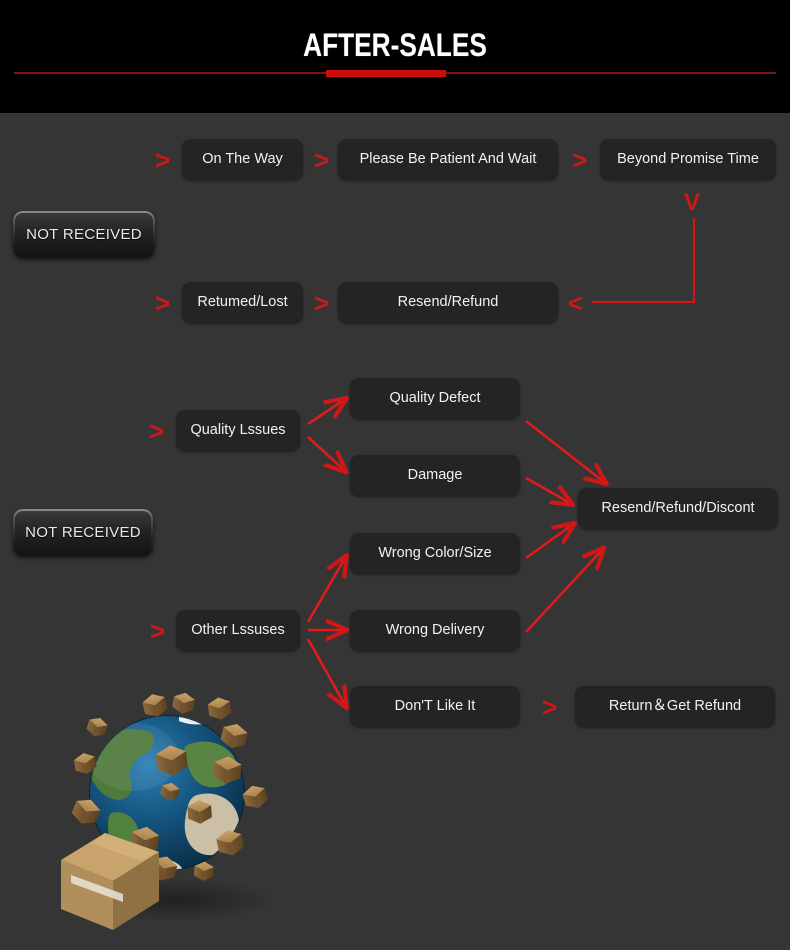 This screenshot has width=790, height=950. Describe the element at coordinates (550, 707) in the screenshot. I see `chevron-right-icon-8: >` at that location.